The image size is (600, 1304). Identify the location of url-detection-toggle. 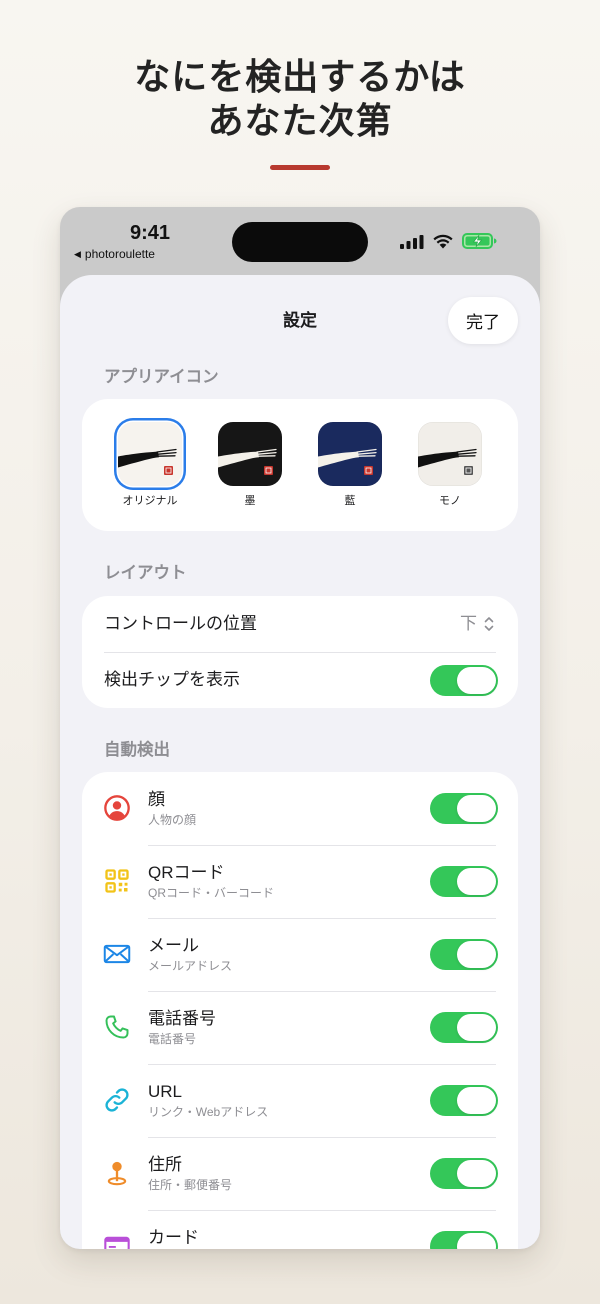
(464, 1100).